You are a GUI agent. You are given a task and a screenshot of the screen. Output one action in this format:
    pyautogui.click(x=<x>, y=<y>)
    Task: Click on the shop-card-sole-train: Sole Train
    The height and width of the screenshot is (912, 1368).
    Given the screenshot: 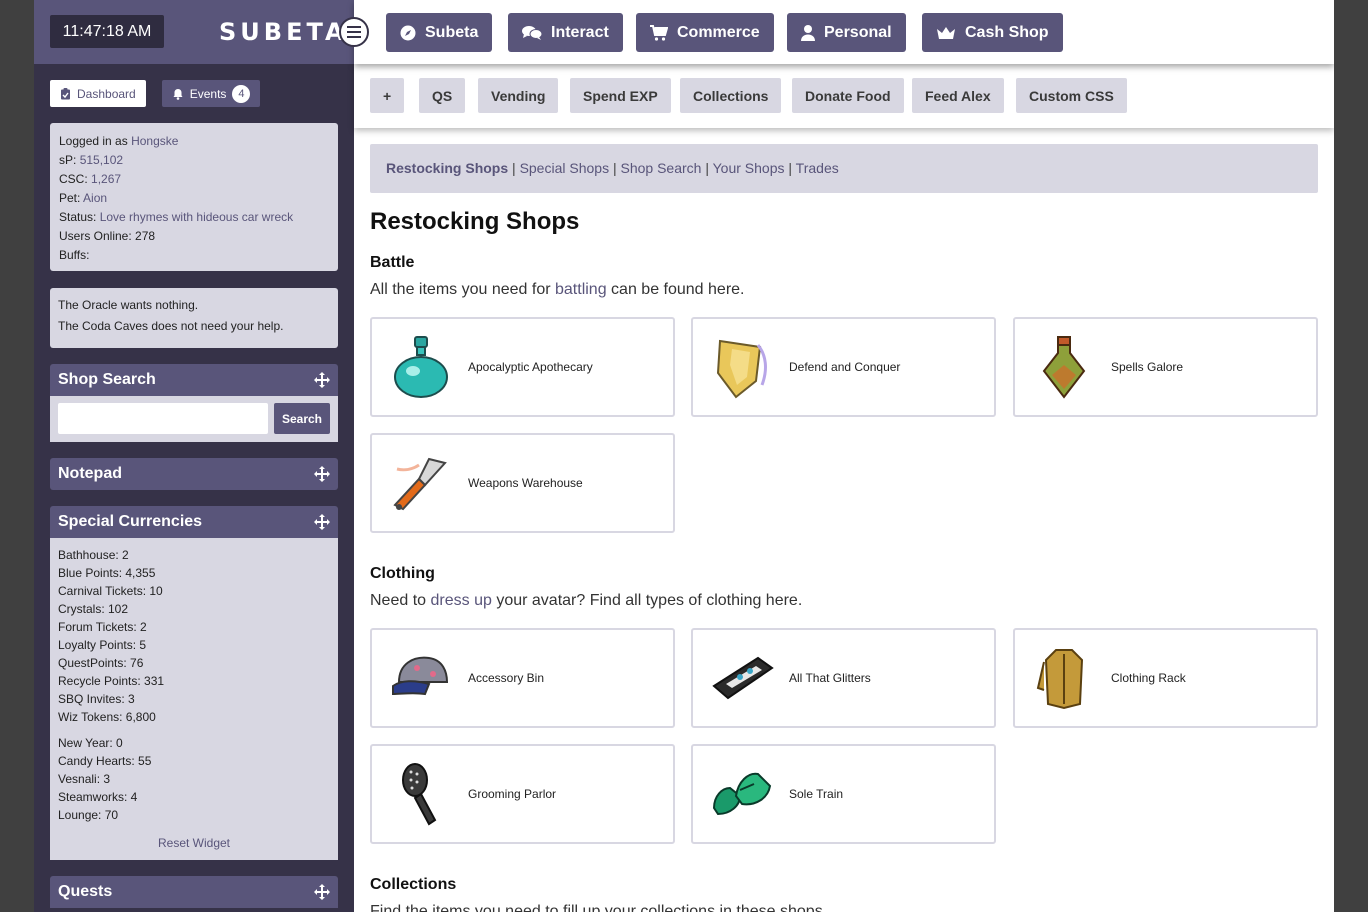 What is the action you would take?
    pyautogui.click(x=843, y=794)
    